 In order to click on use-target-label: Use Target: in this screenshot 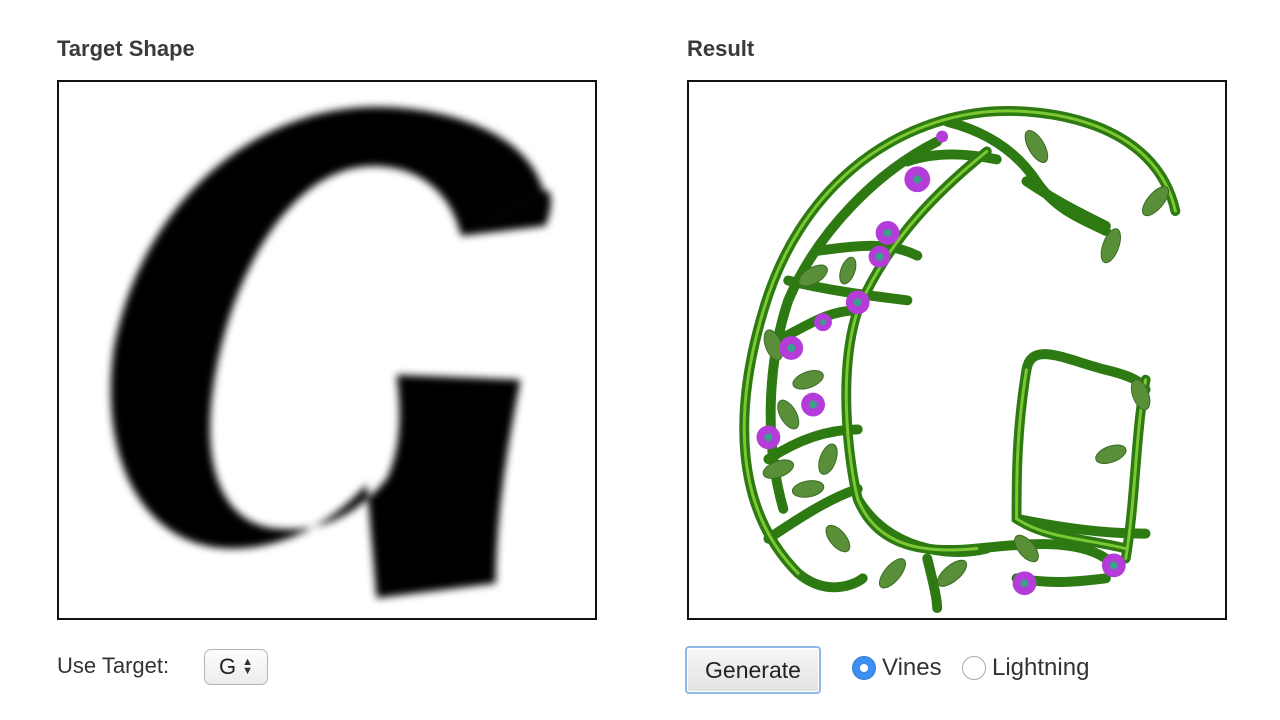, I will do `click(113, 665)`.